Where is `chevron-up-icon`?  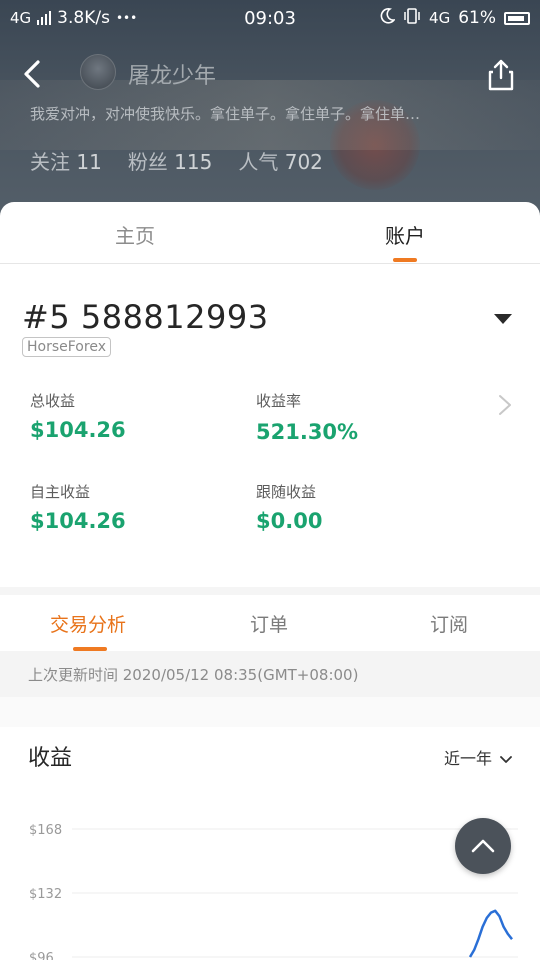 chevron-up-icon is located at coordinates (483, 846).